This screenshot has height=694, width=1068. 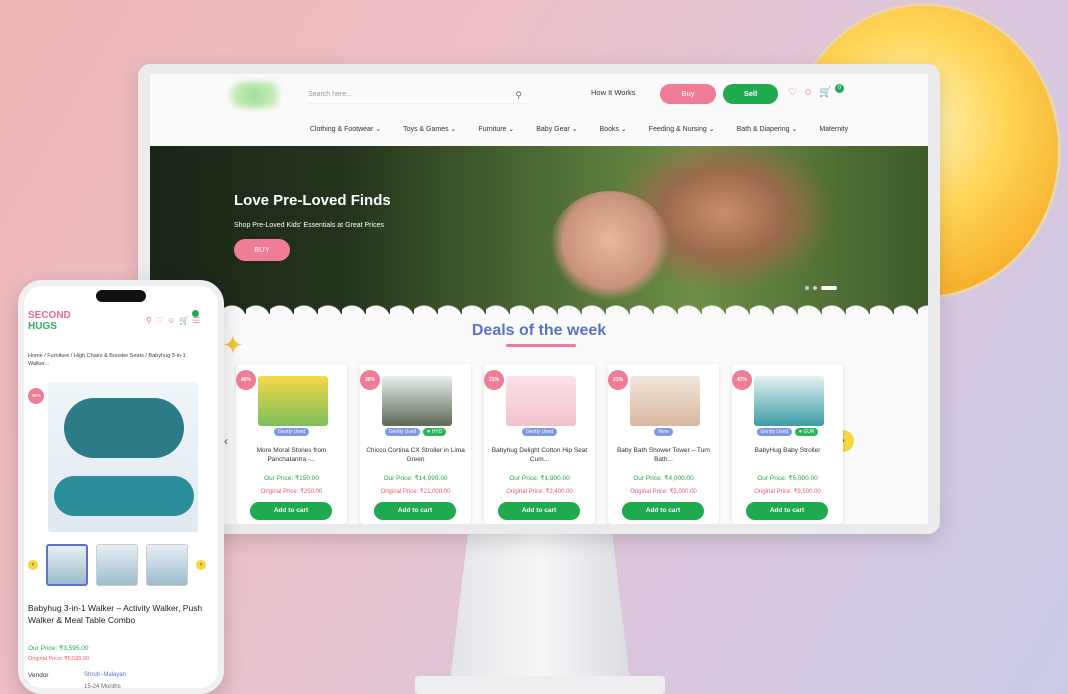 What do you see at coordinates (750, 94) in the screenshot?
I see `sell-button: Sell` at bounding box center [750, 94].